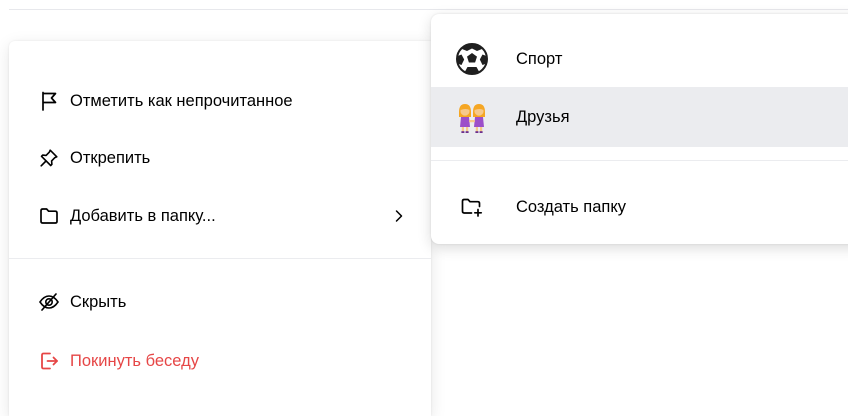 Image resolution: width=848 pixels, height=416 pixels. What do you see at coordinates (571, 207) in the screenshot?
I see `submenu-item-label: Создать папку` at bounding box center [571, 207].